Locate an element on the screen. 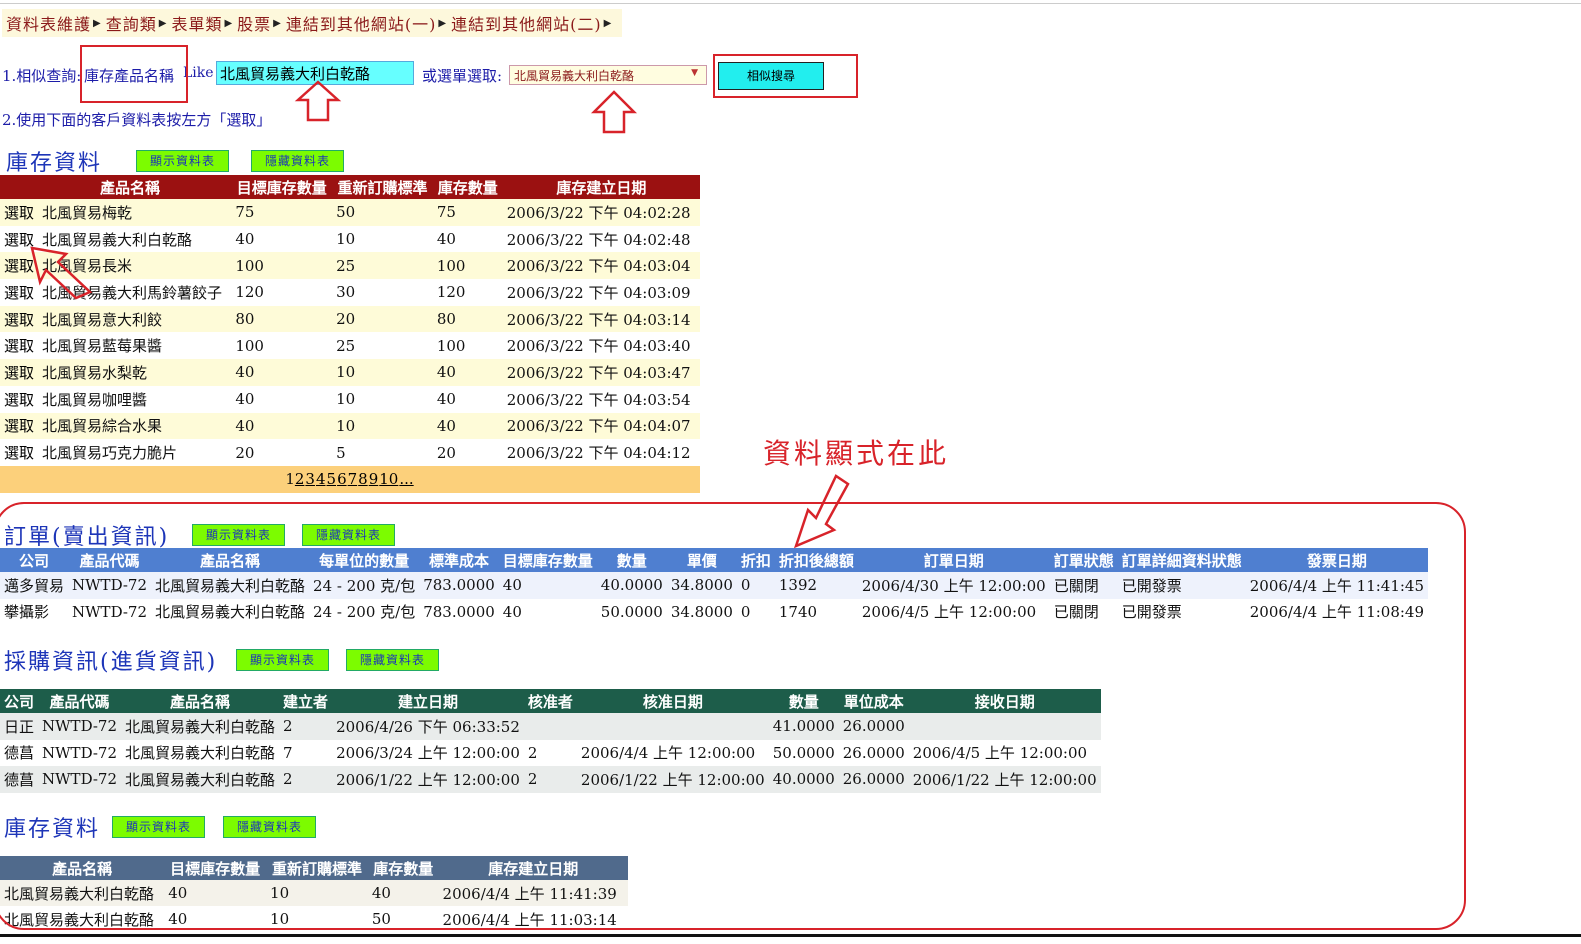 The width and height of the screenshot is (1581, 944). page-link: 2 is located at coordinates (300, 479).